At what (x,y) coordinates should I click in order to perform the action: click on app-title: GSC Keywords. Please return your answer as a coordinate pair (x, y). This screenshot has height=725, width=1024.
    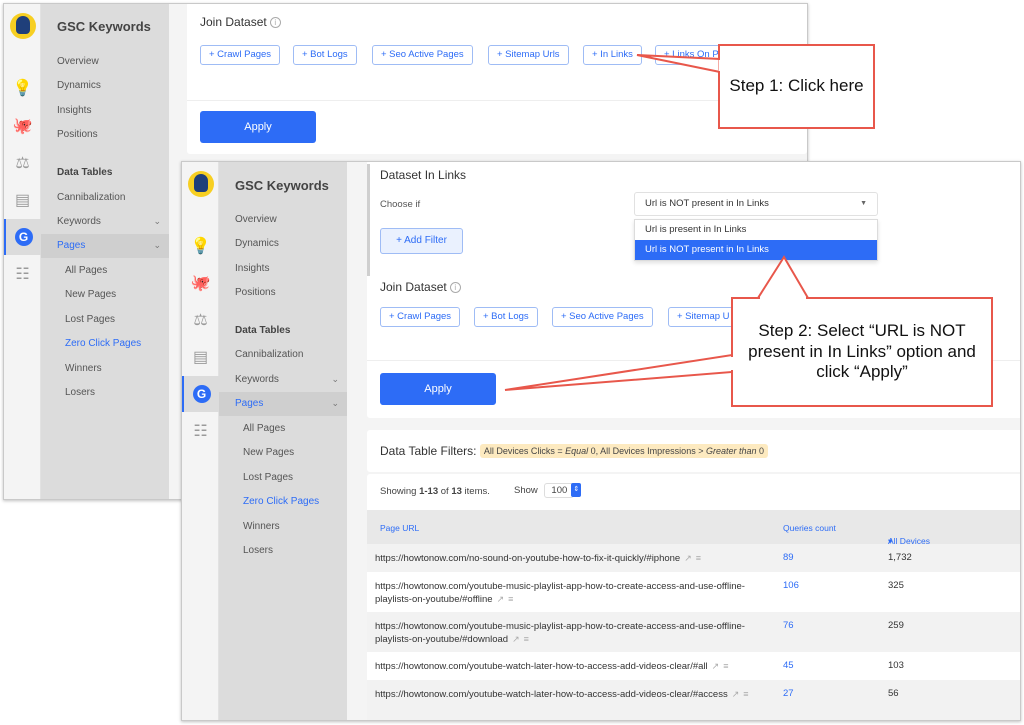
    Looking at the image, I should click on (282, 185).